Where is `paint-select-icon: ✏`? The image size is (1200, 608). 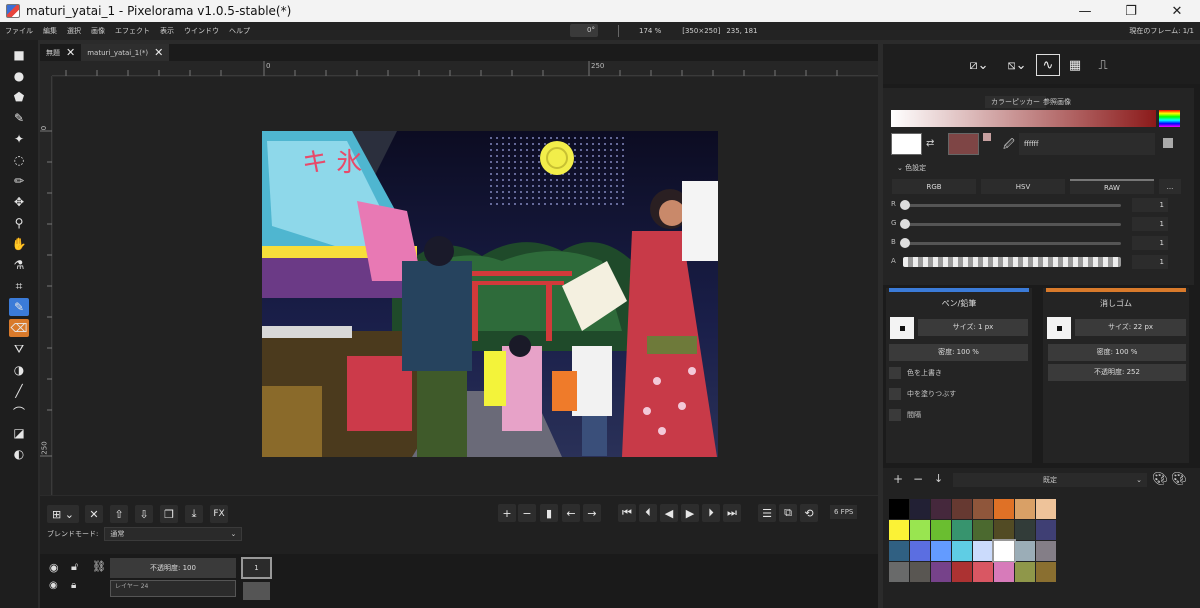
paint-select-icon: ✏ is located at coordinates (19, 181).